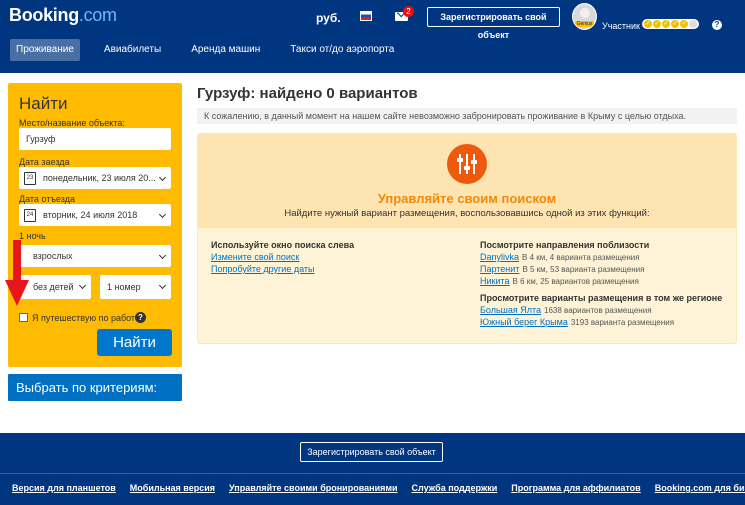 Image resolution: width=745 pixels, height=505 pixels. What do you see at coordinates (455, 488) in the screenshot?
I see `footer-link-support: Служба поддержки` at bounding box center [455, 488].